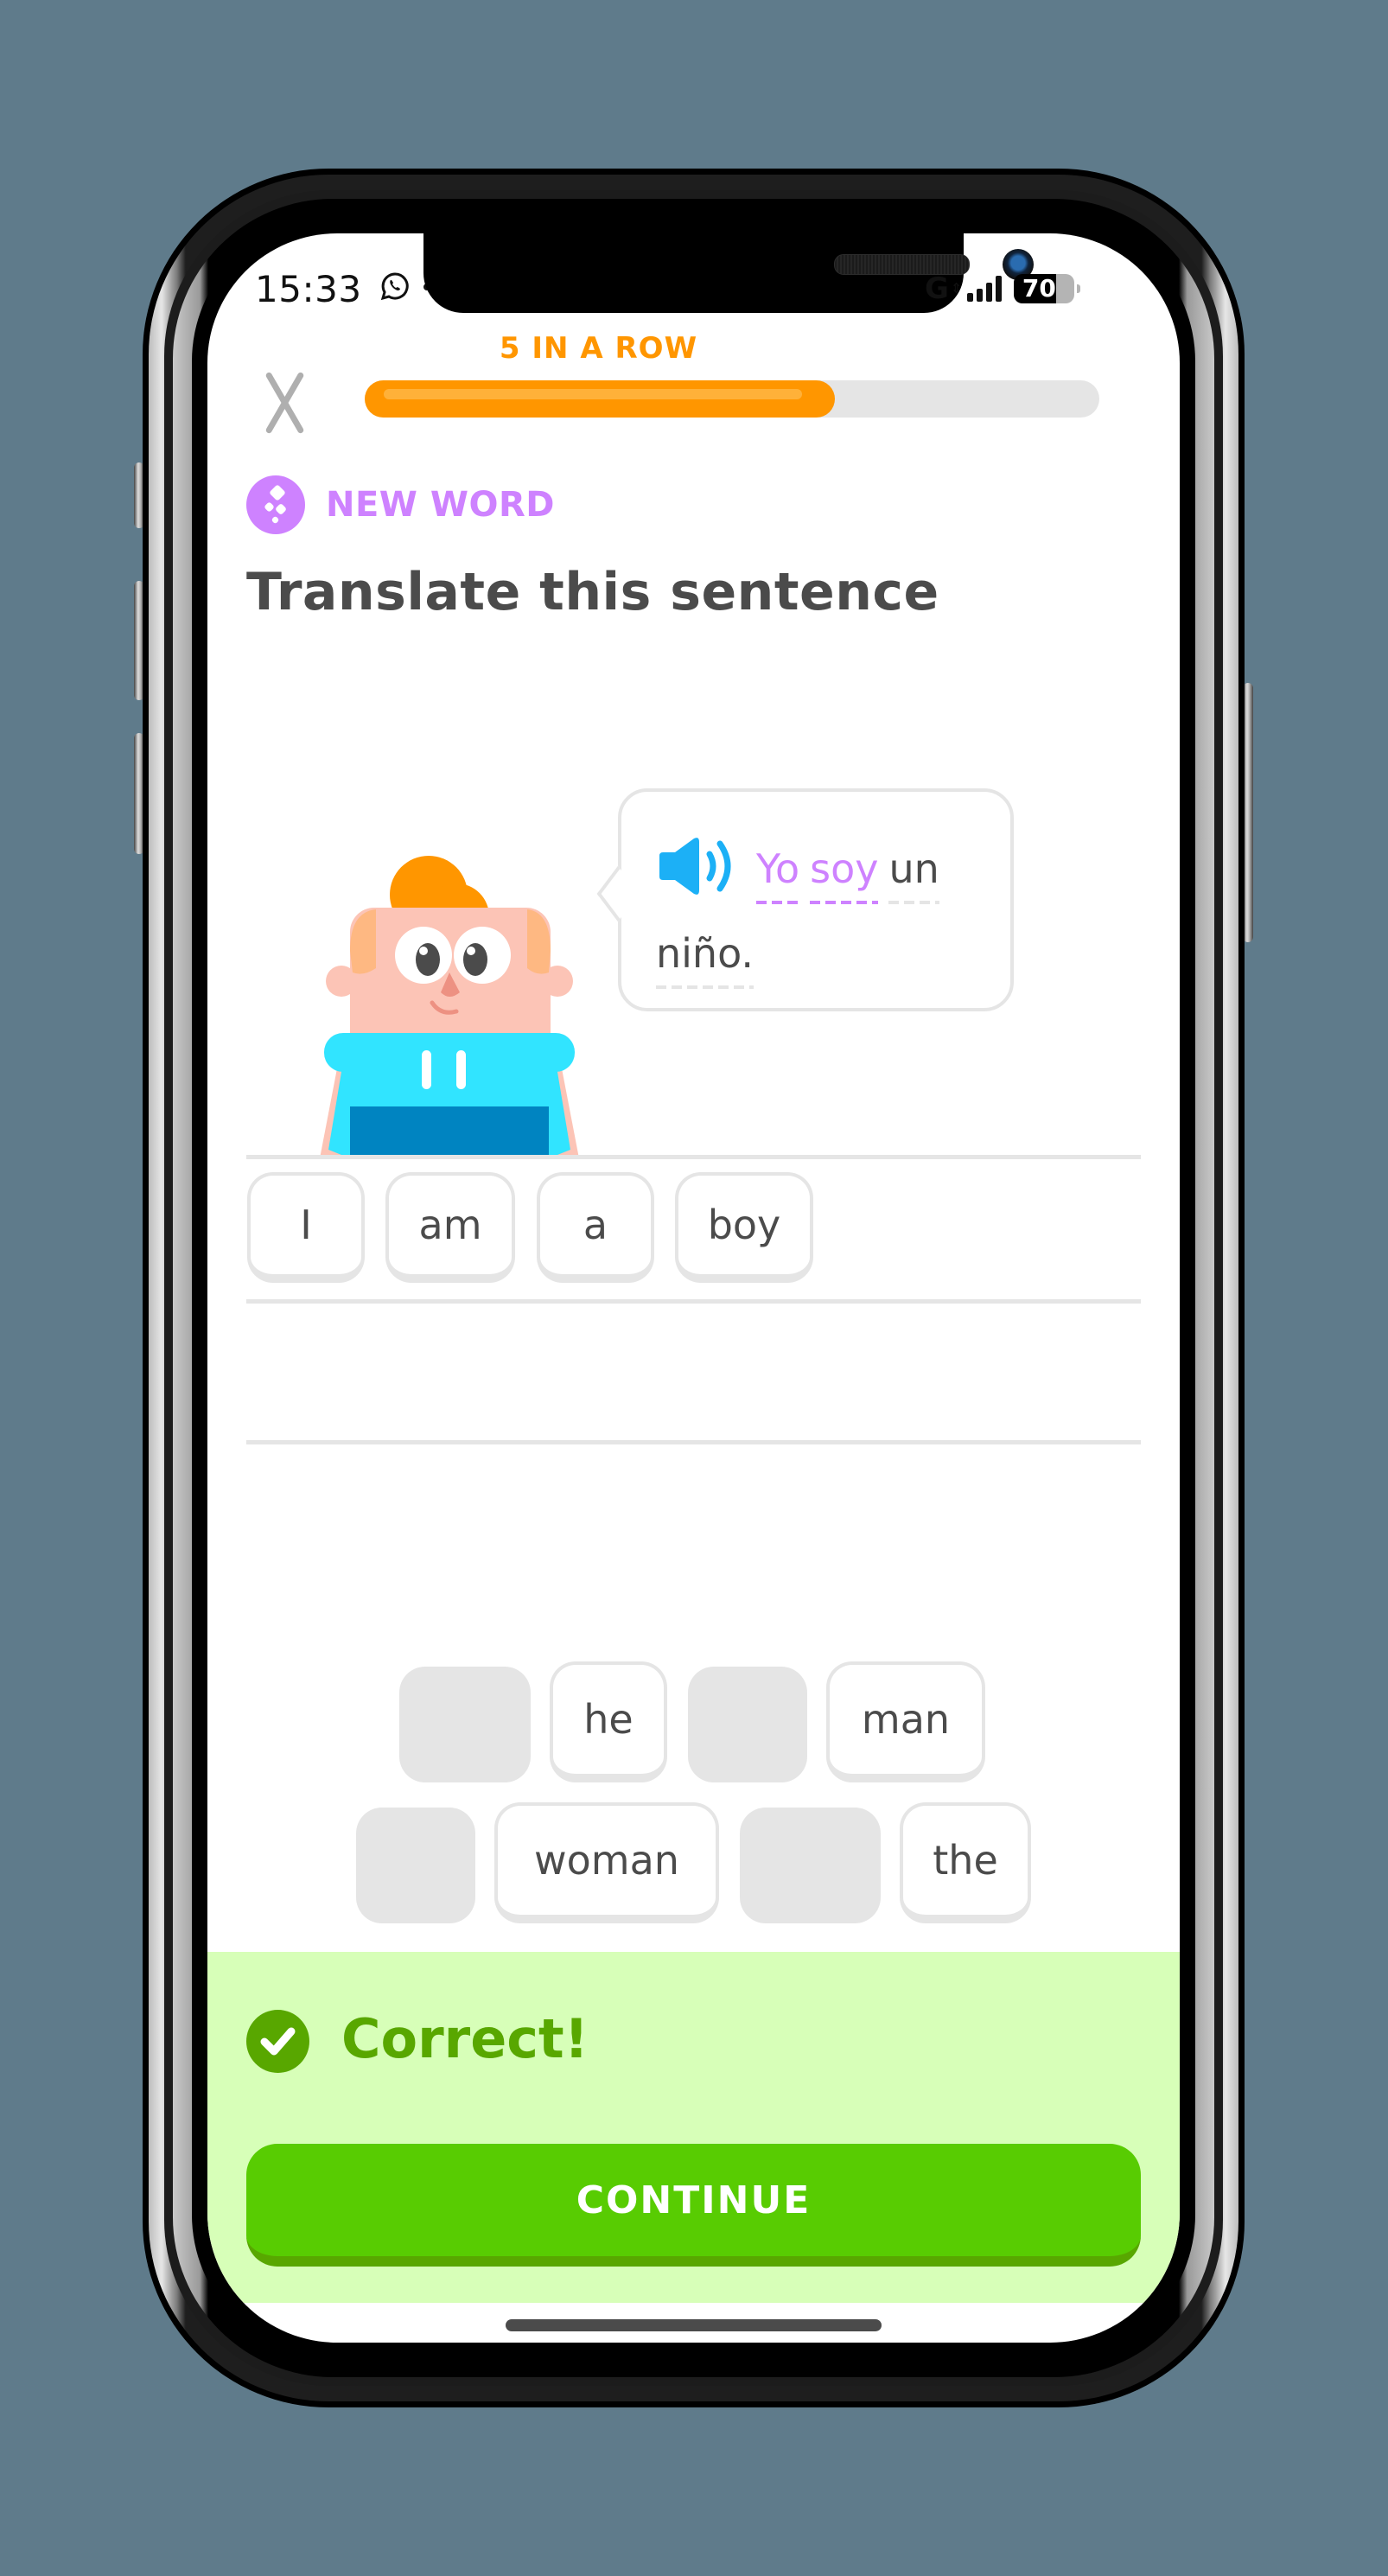 Image resolution: width=1388 pixels, height=2576 pixels. What do you see at coordinates (308, 289) in the screenshot?
I see `status-time: 15:33` at bounding box center [308, 289].